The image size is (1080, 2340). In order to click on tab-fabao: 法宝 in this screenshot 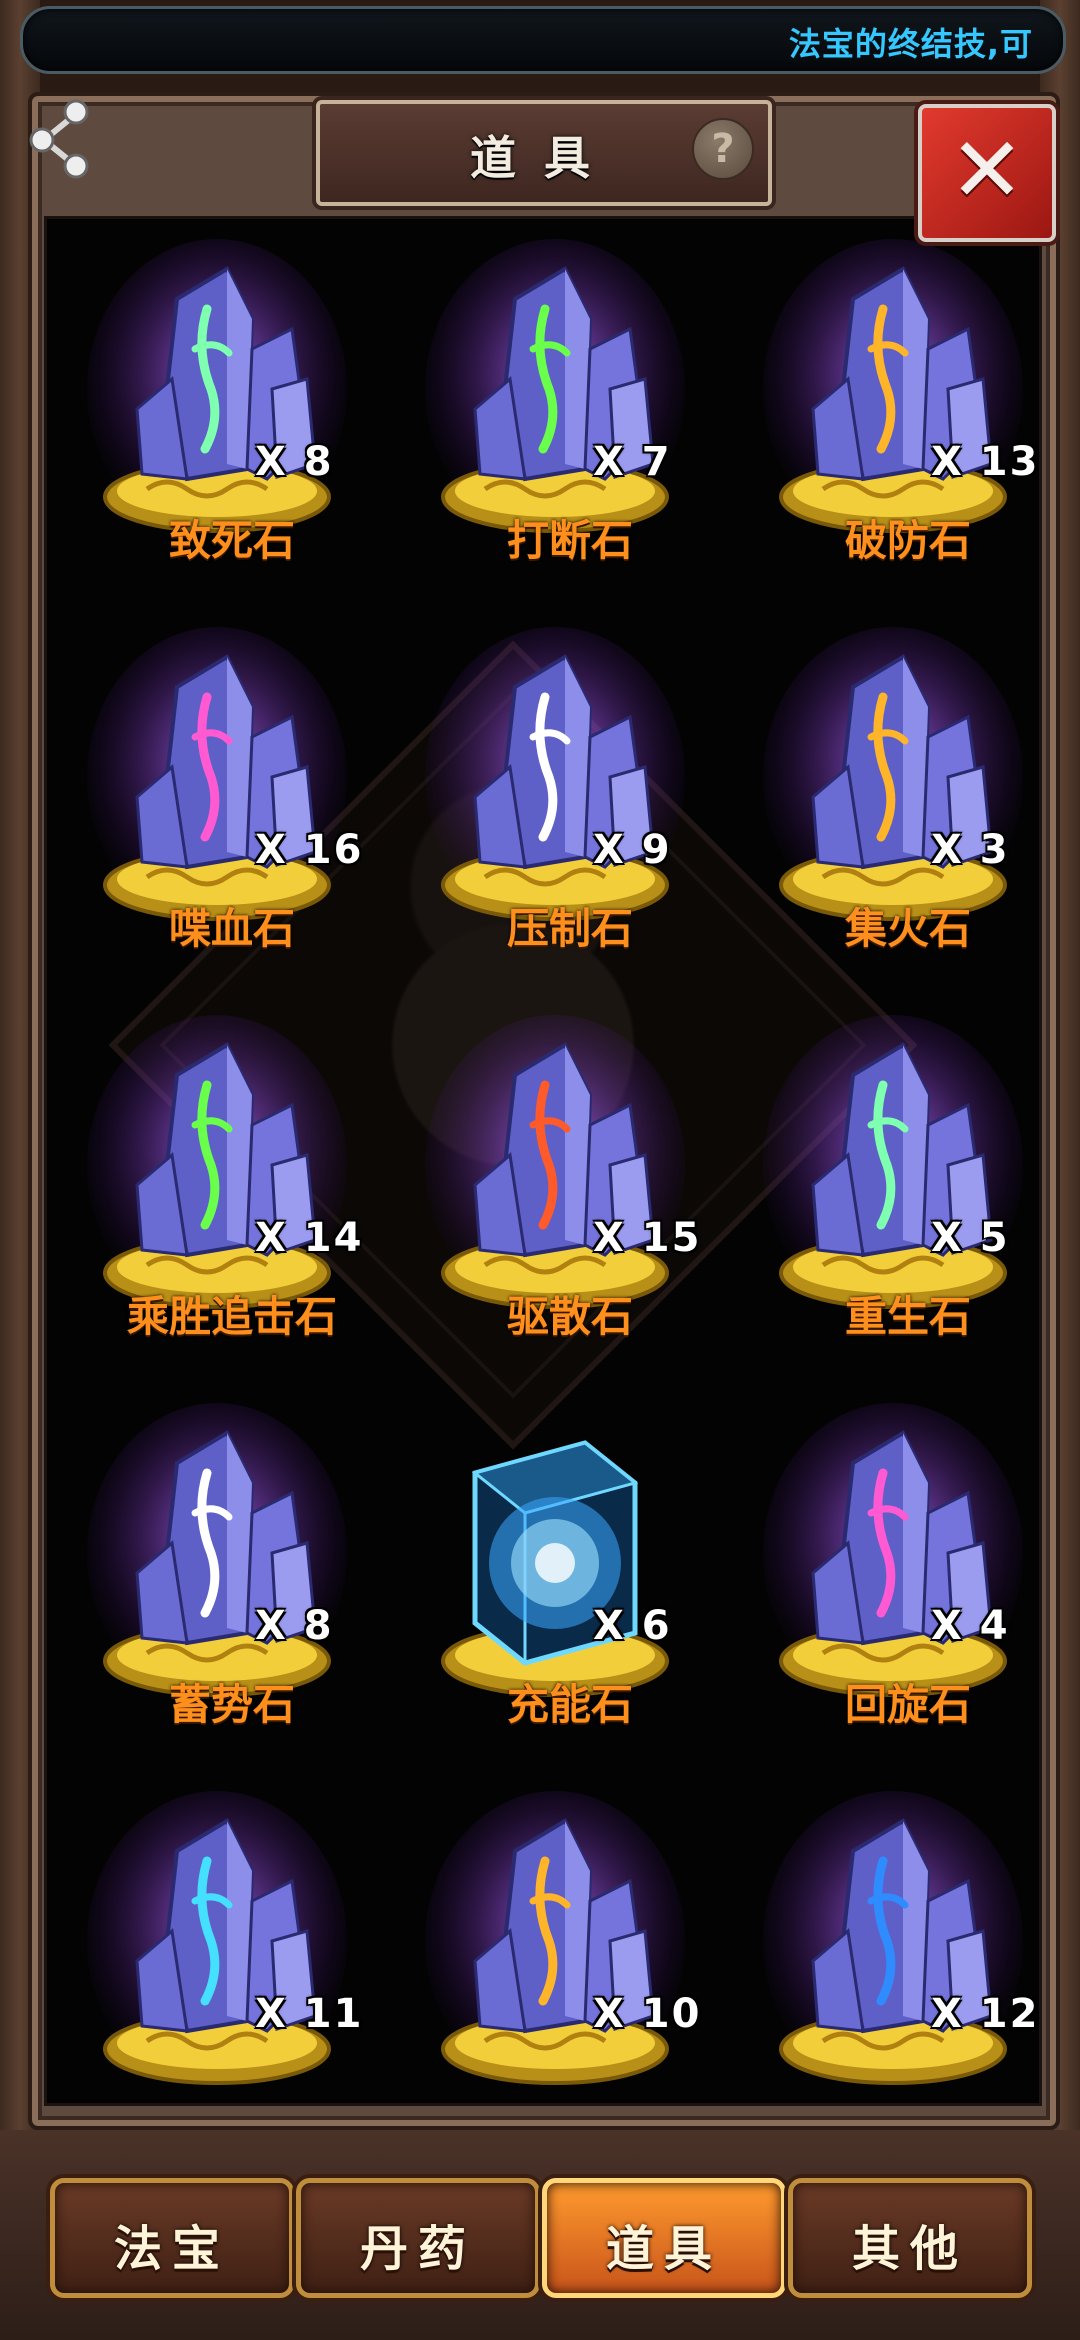, I will do `click(172, 2238)`.